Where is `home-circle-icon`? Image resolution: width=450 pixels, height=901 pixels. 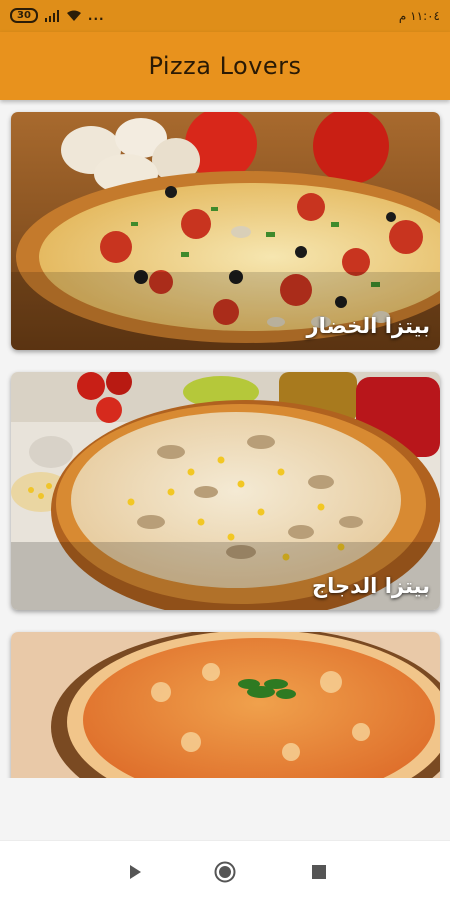
home-circle-icon is located at coordinates (225, 872).